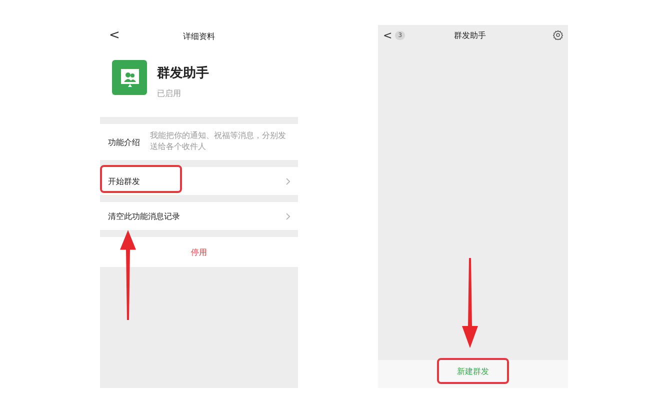 The image size is (670, 420). What do you see at coordinates (558, 35) in the screenshot?
I see `settings-icon` at bounding box center [558, 35].